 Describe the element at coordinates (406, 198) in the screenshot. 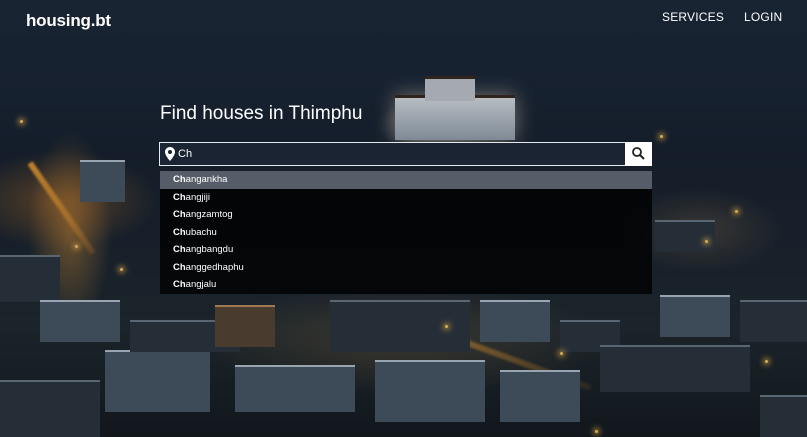

I see `autocomplete-option: Changjiji` at that location.